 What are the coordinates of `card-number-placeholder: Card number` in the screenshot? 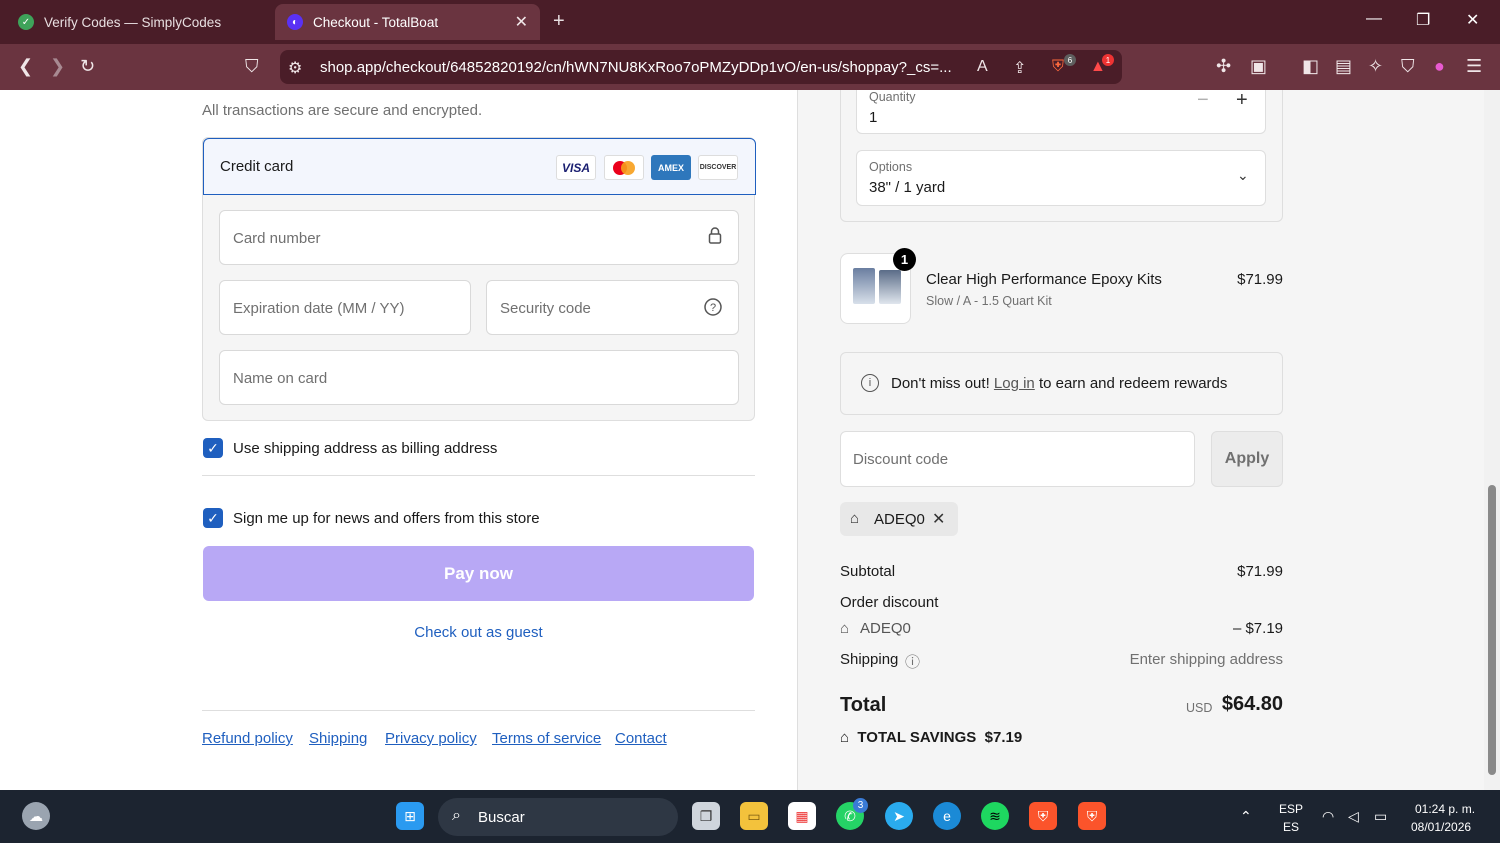 It's located at (277, 238).